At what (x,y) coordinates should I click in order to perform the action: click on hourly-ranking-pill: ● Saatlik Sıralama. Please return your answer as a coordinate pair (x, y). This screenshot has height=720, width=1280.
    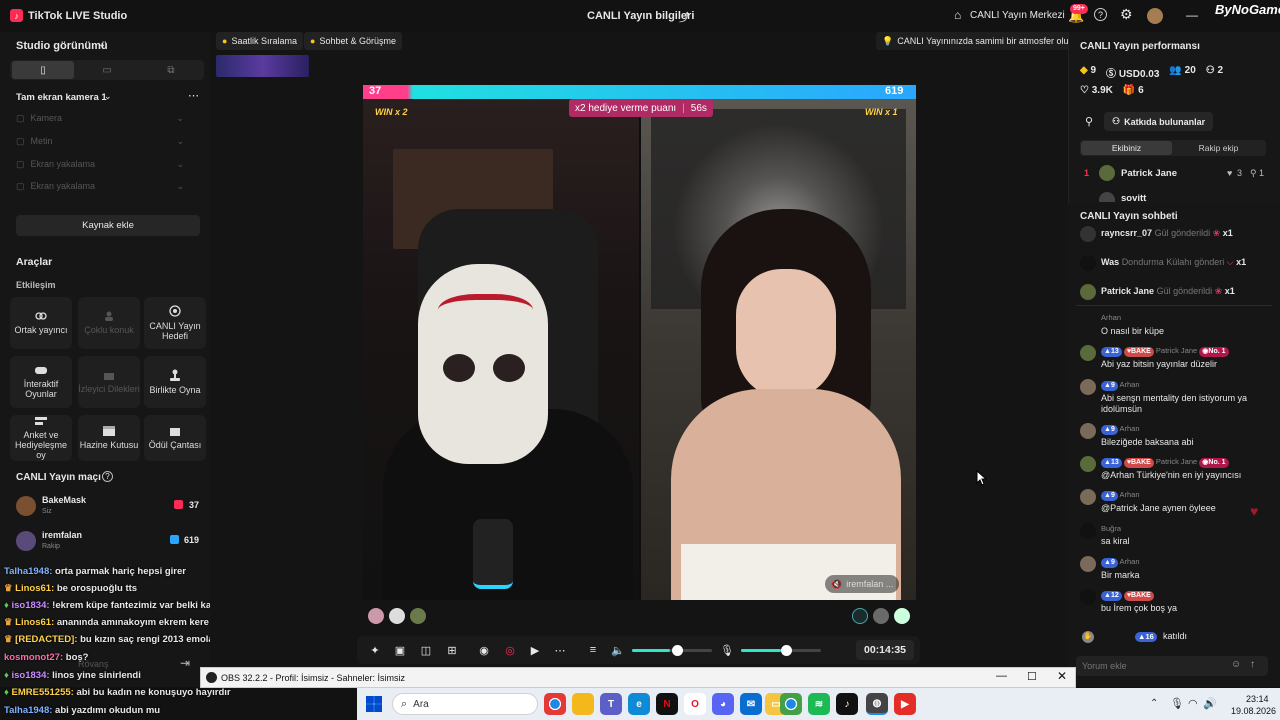
    Looking at the image, I should click on (259, 41).